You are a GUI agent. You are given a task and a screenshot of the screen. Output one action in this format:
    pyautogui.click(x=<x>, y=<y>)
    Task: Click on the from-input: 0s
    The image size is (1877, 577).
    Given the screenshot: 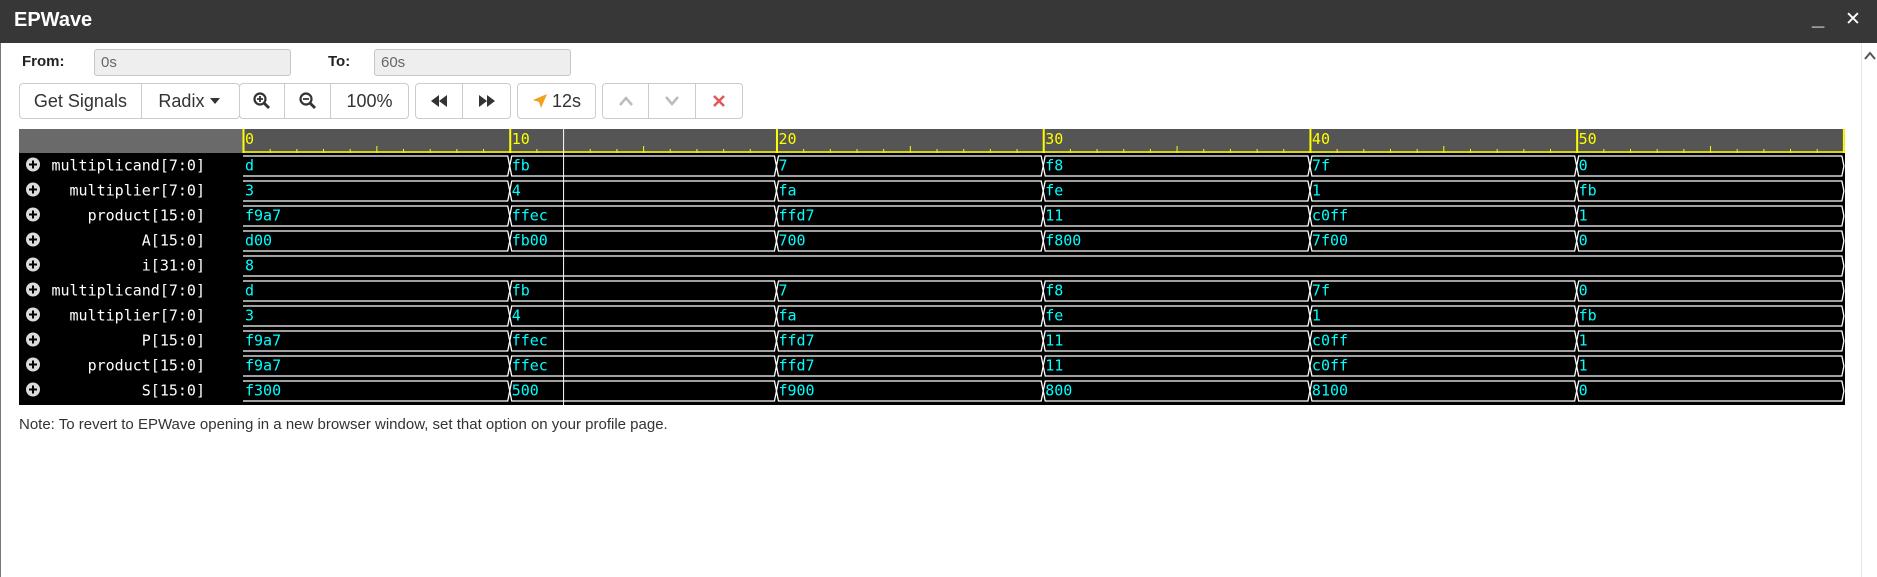 What is the action you would take?
    pyautogui.click(x=192, y=62)
    